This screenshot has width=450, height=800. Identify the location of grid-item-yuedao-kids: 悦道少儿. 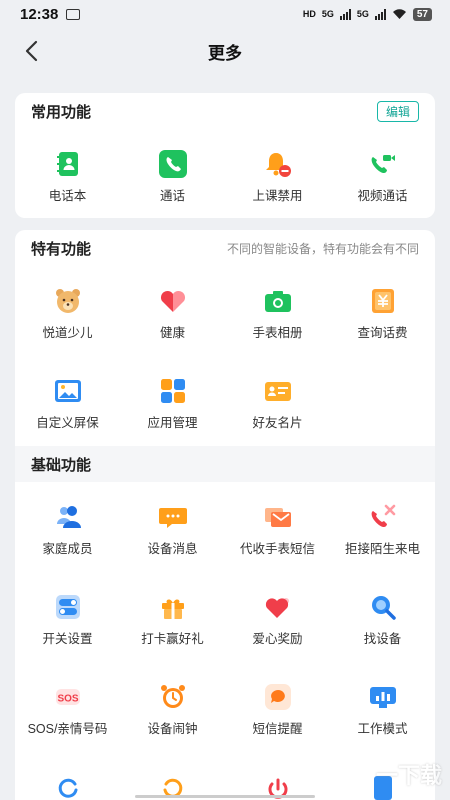
(67, 316).